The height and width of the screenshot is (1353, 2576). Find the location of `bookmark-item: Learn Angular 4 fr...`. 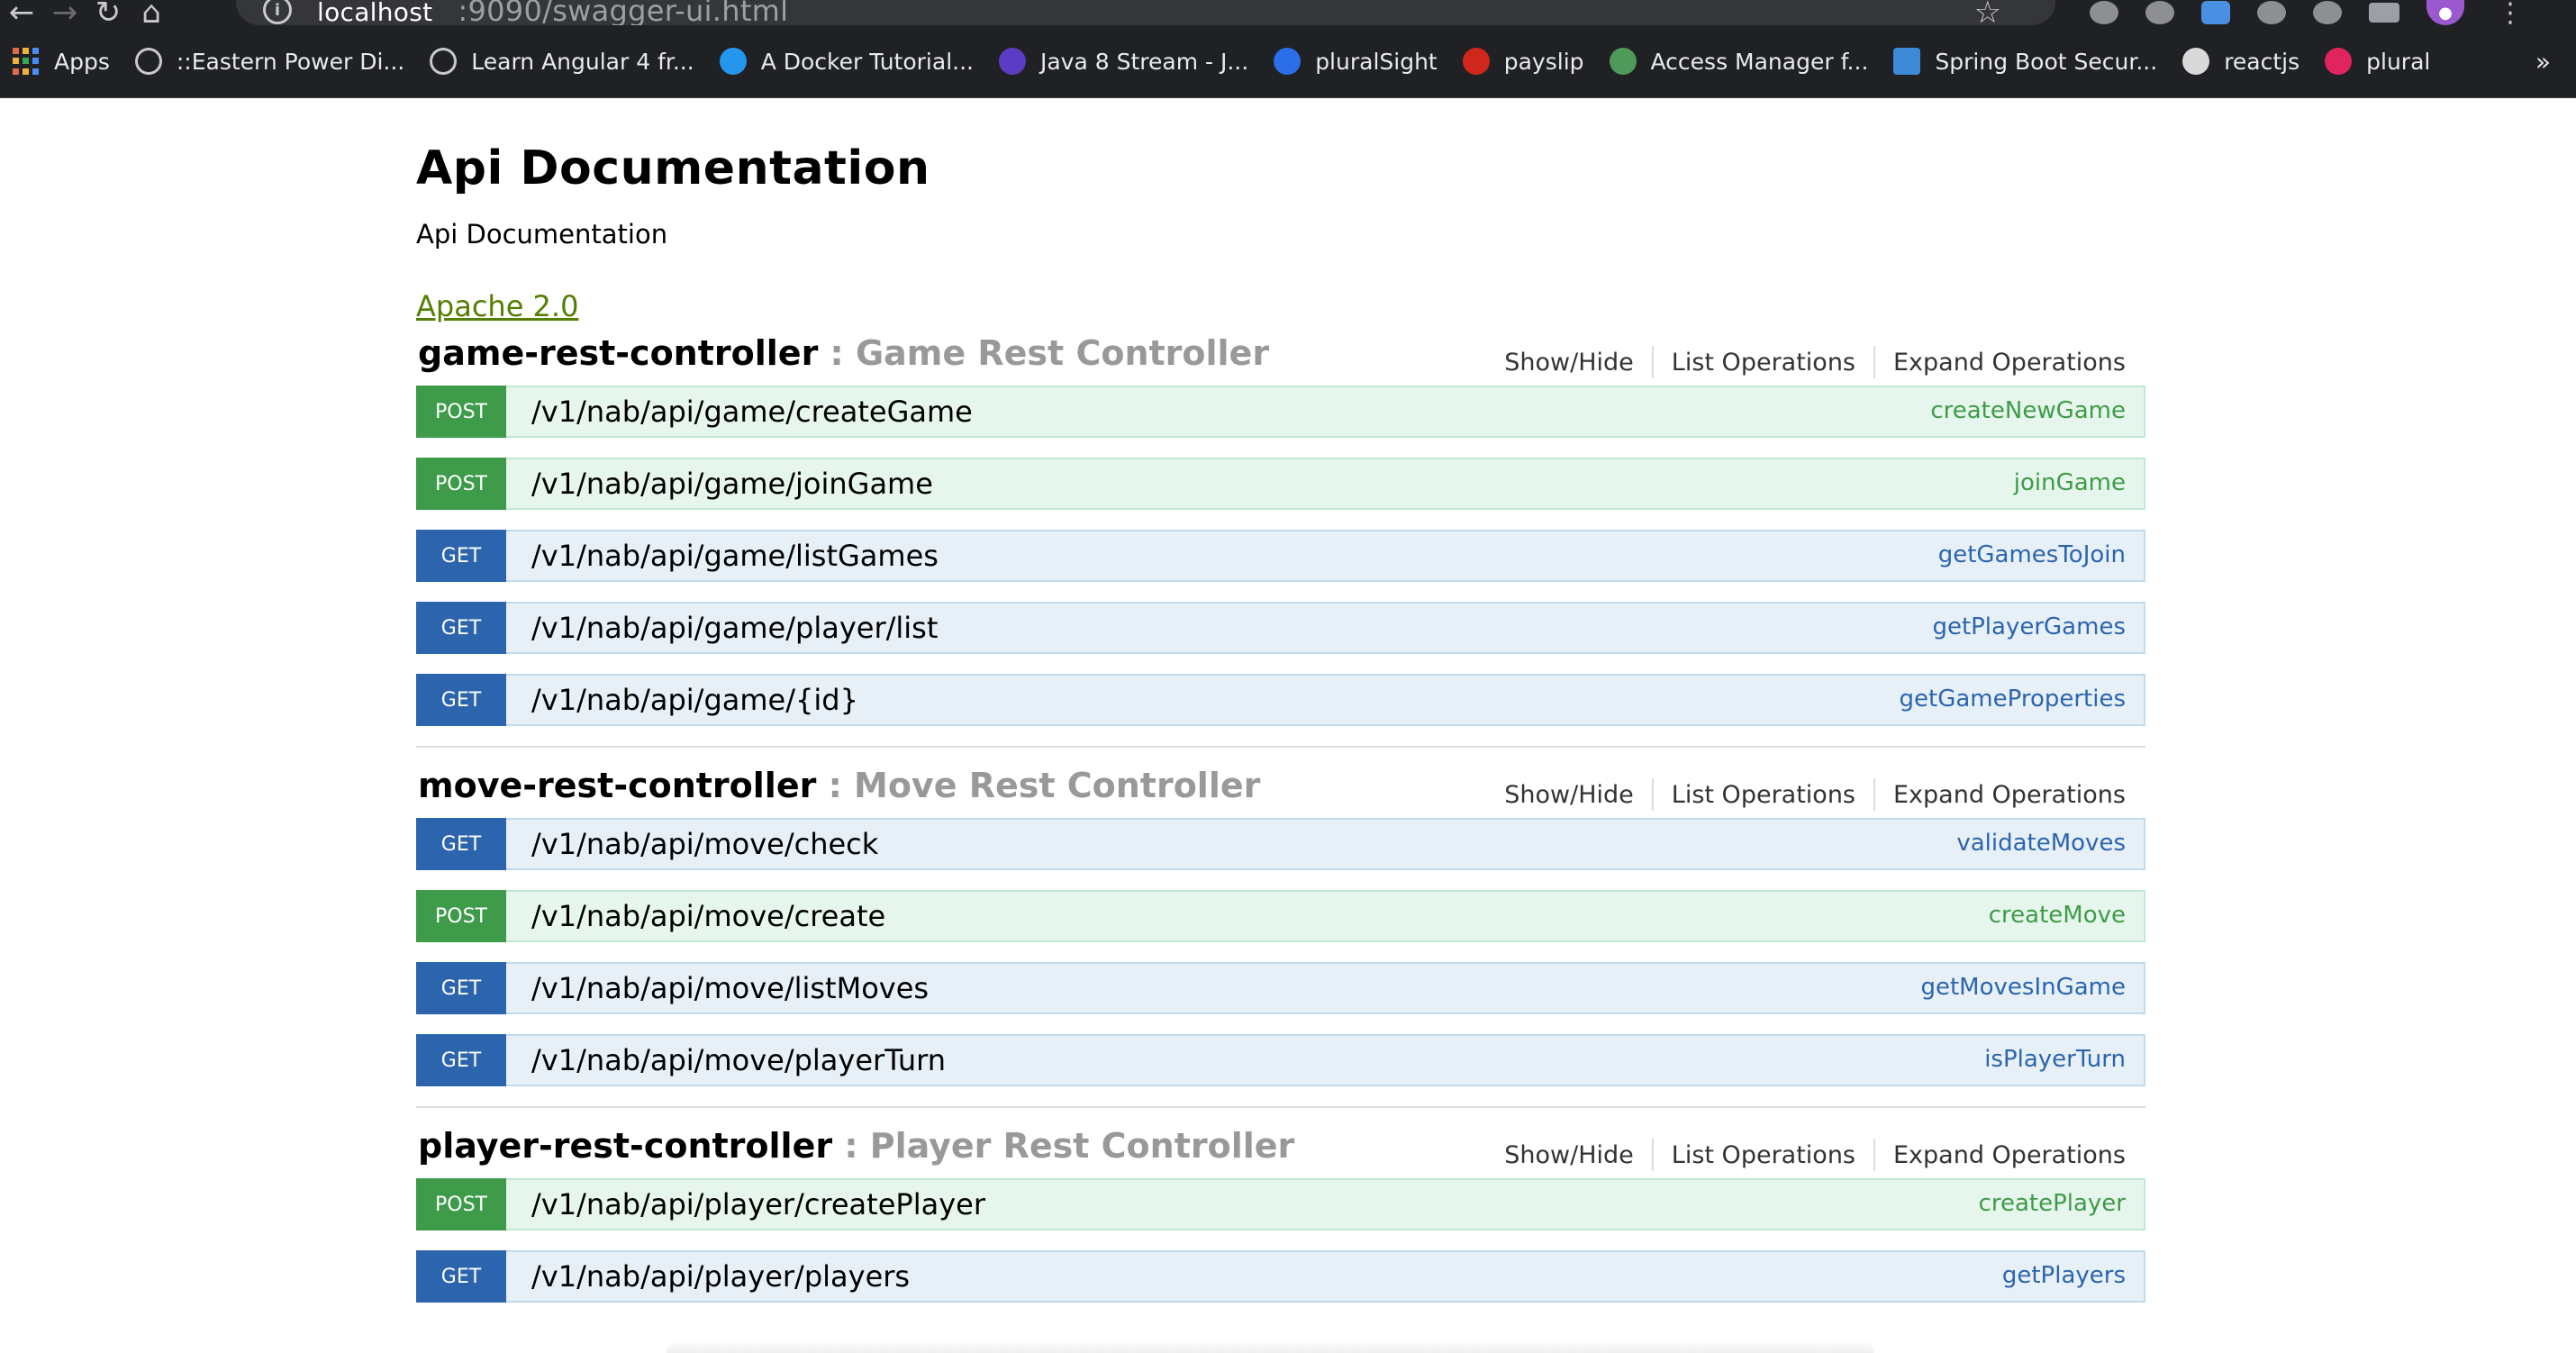

bookmark-item: Learn Angular 4 fr... is located at coordinates (561, 61).